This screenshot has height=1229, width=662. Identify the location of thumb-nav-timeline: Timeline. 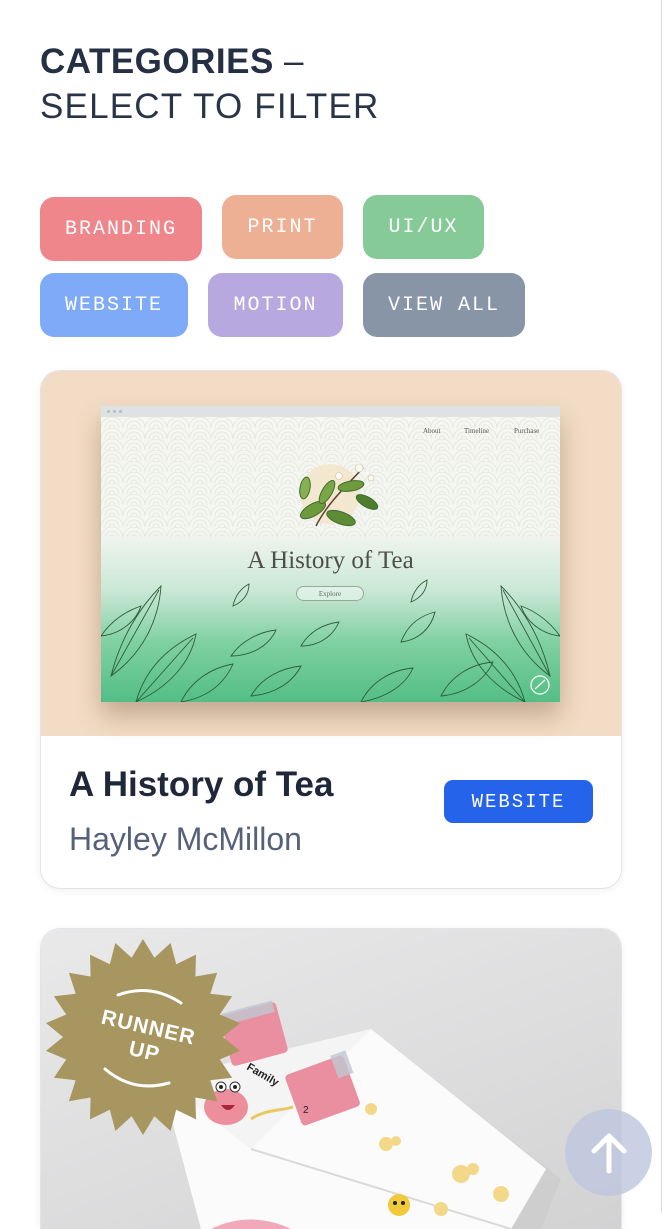
(477, 431).